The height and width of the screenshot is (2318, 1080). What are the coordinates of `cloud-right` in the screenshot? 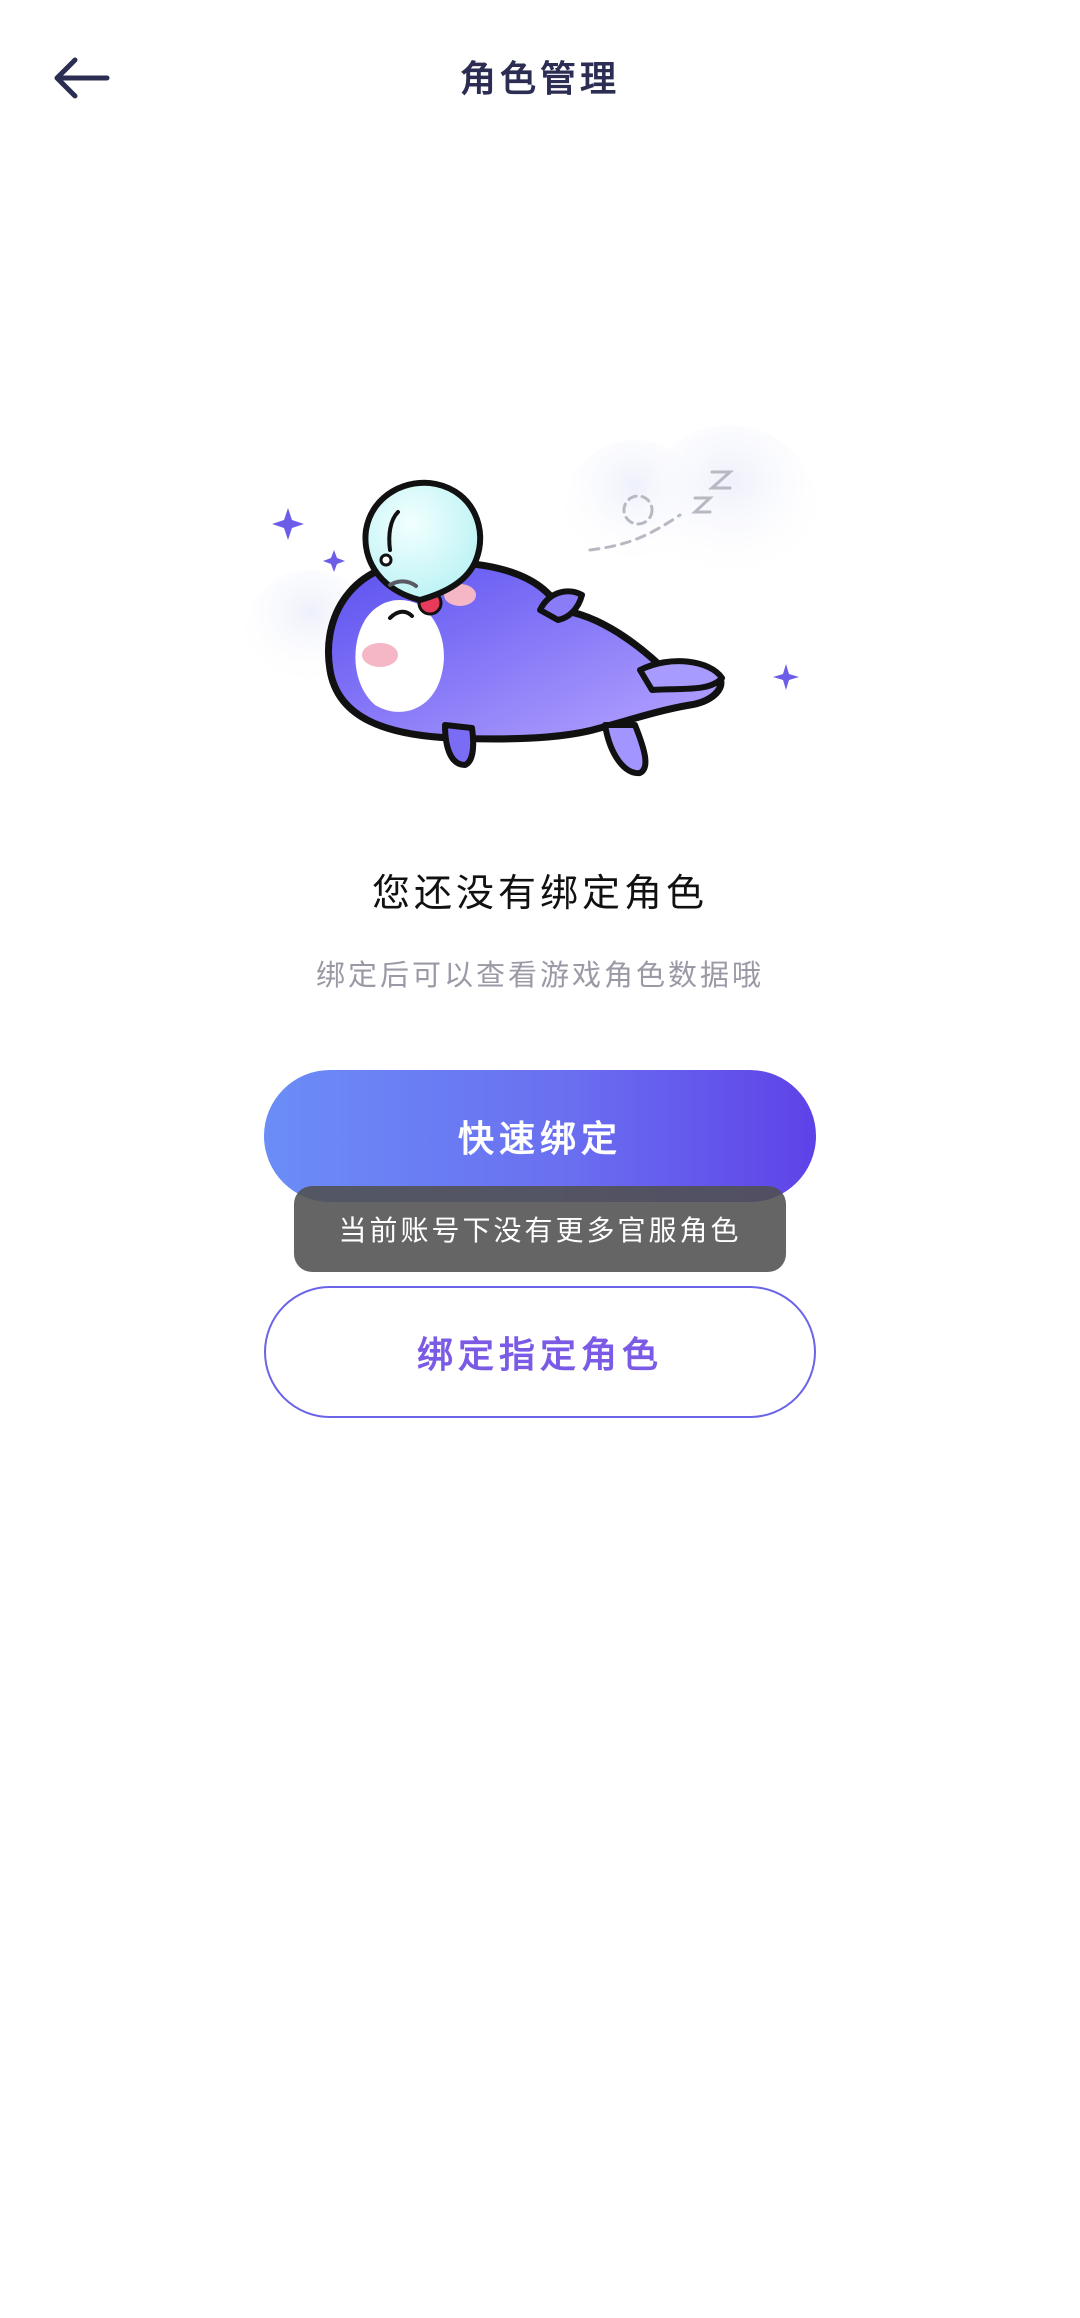 It's located at (690, 505).